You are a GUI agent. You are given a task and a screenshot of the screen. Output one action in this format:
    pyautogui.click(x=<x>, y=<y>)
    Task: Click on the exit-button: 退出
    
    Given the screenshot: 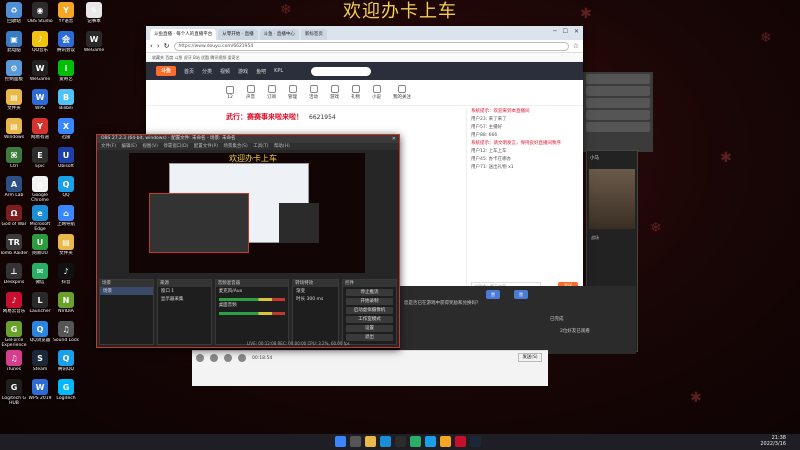 What is the action you would take?
    pyautogui.click(x=369, y=337)
    